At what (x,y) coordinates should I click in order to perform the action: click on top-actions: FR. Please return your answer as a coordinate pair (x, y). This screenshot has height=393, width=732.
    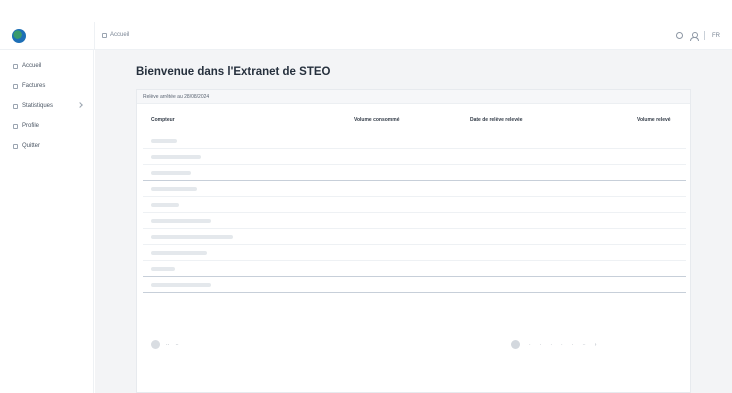
    Looking at the image, I should click on (698, 36).